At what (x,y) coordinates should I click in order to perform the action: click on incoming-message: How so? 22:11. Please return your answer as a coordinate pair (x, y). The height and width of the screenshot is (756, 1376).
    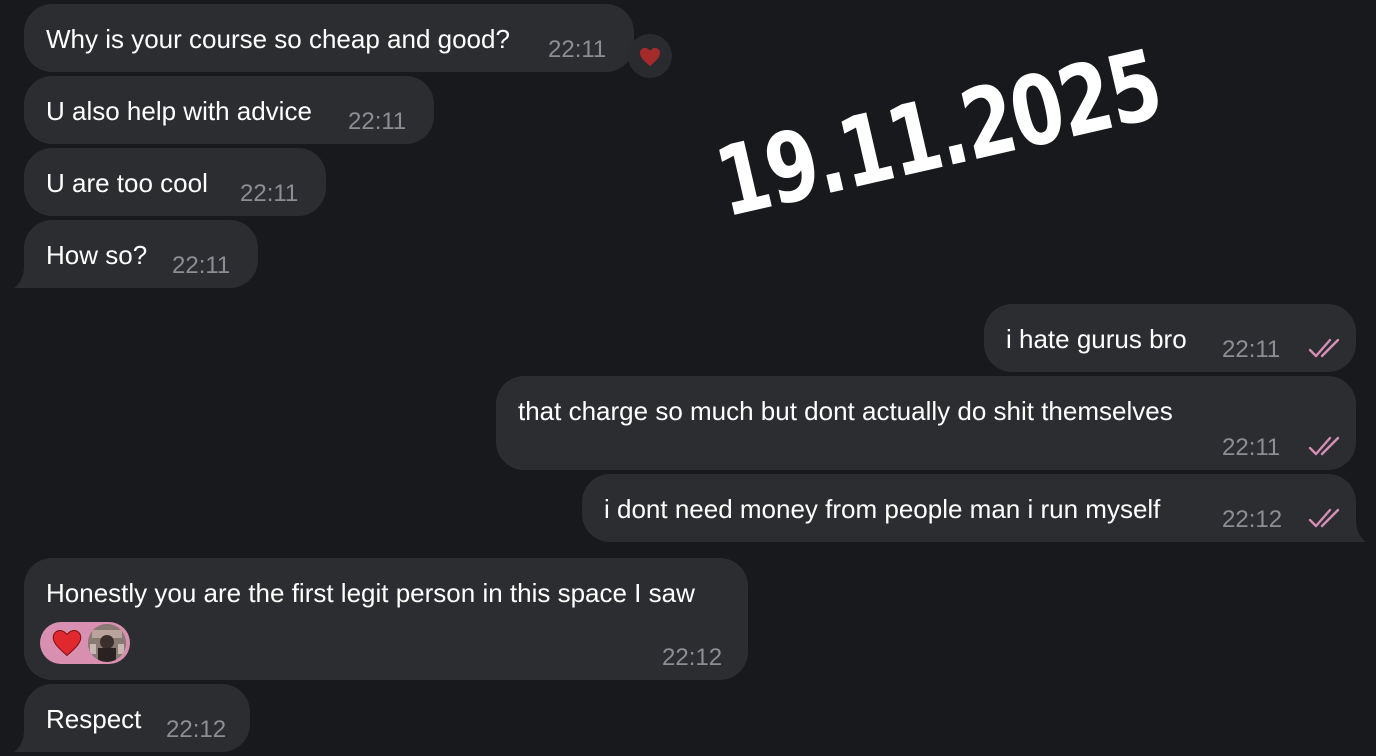
    Looking at the image, I should click on (141, 254).